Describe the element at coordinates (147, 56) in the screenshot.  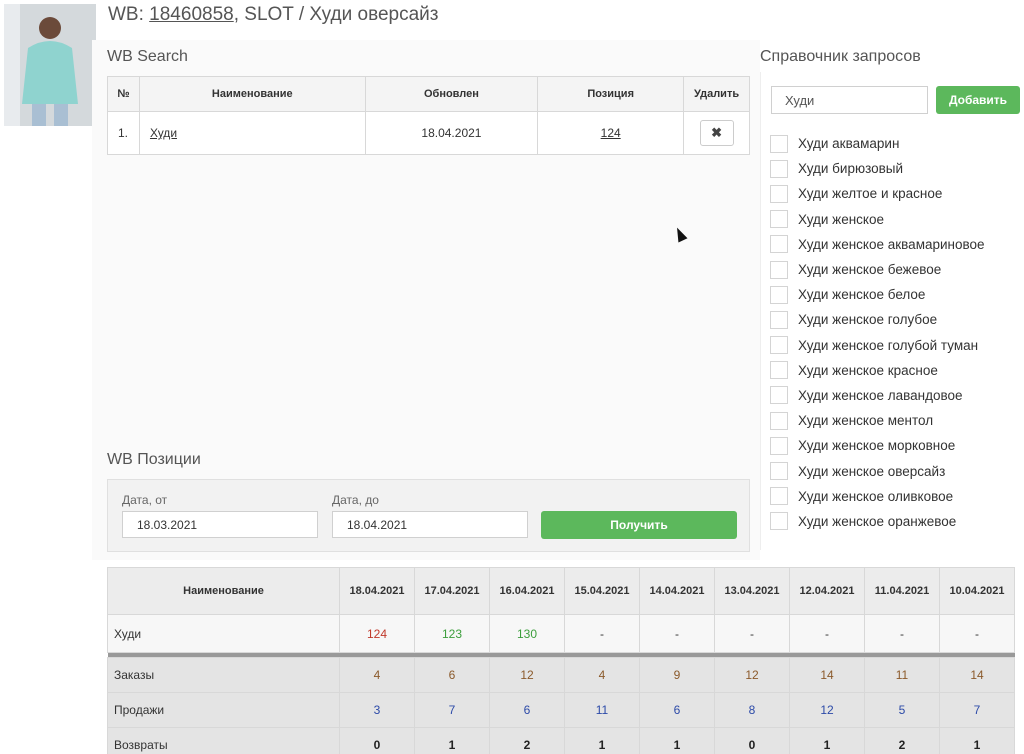
I see `wb-search-title: WB Search` at that location.